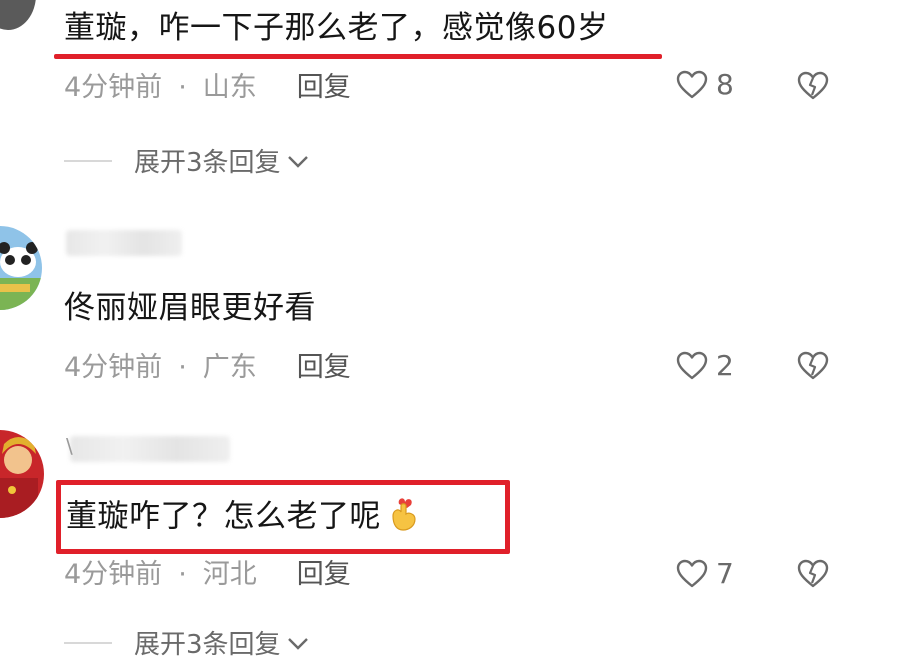  Describe the element at coordinates (88, 160) in the screenshot. I see `divider` at that location.